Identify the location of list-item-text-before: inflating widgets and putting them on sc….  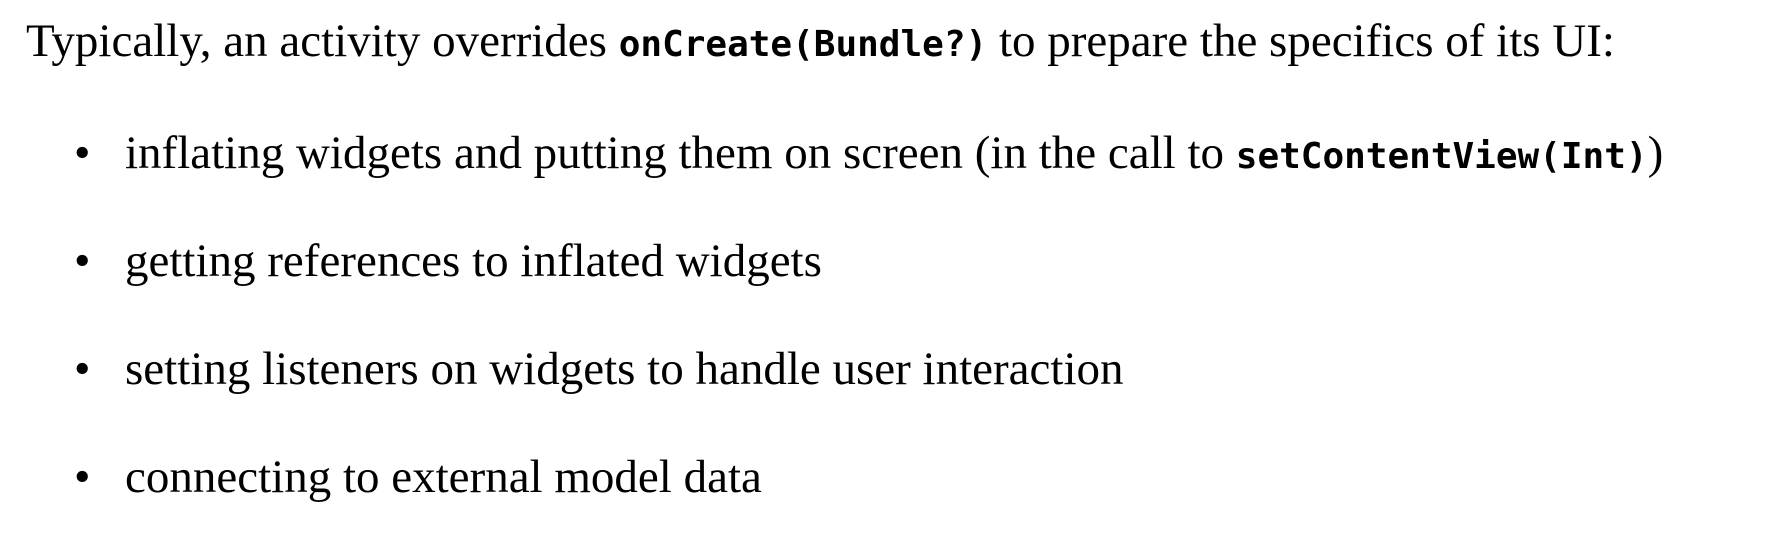
(680, 153).